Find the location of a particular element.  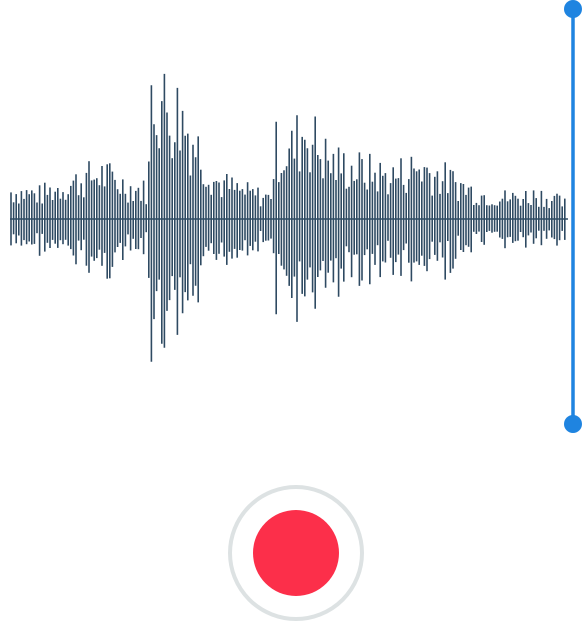

record-circle-icon is located at coordinates (296, 553).